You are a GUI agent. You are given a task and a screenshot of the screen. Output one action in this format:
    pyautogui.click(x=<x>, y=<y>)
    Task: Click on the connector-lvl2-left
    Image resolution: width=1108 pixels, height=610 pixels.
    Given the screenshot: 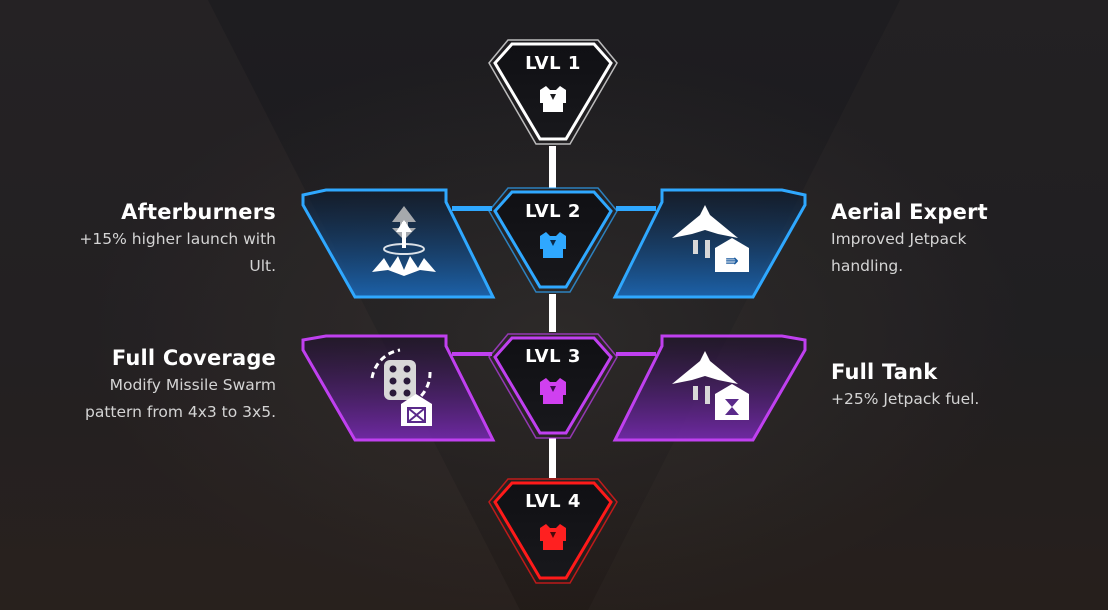 What is the action you would take?
    pyautogui.click(x=472, y=208)
    